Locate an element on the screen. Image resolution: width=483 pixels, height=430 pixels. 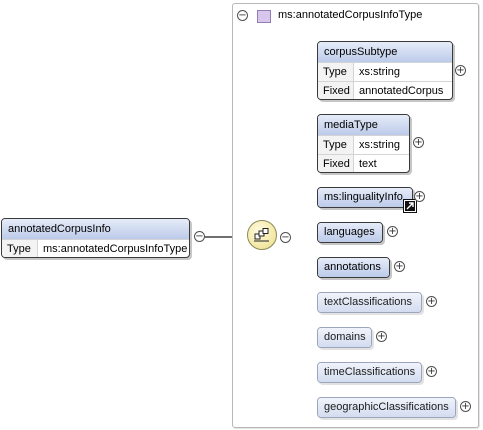
sequence-compositor is located at coordinates (262, 235).